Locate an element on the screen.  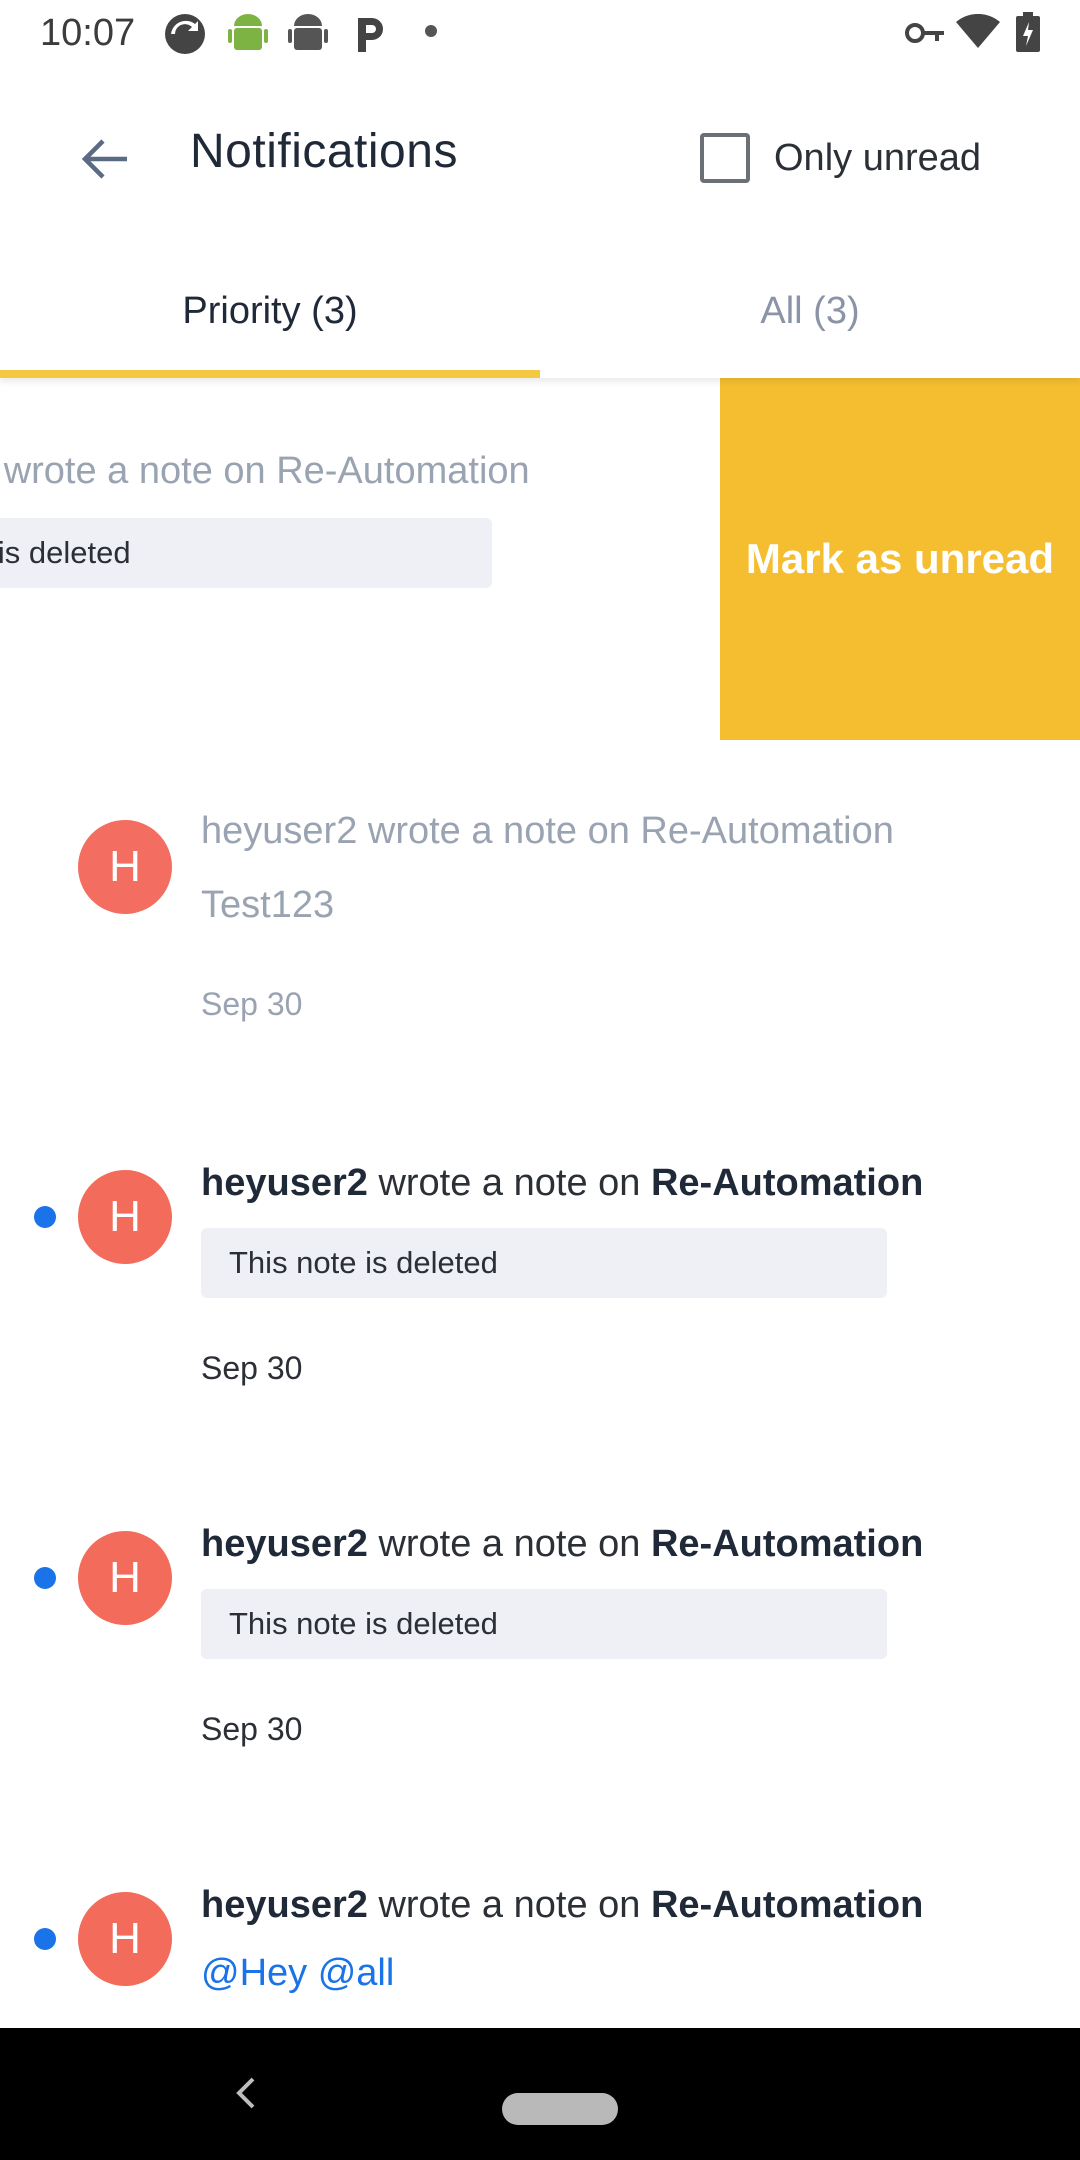
chevron-left-icon is located at coordinates (245, 2093).